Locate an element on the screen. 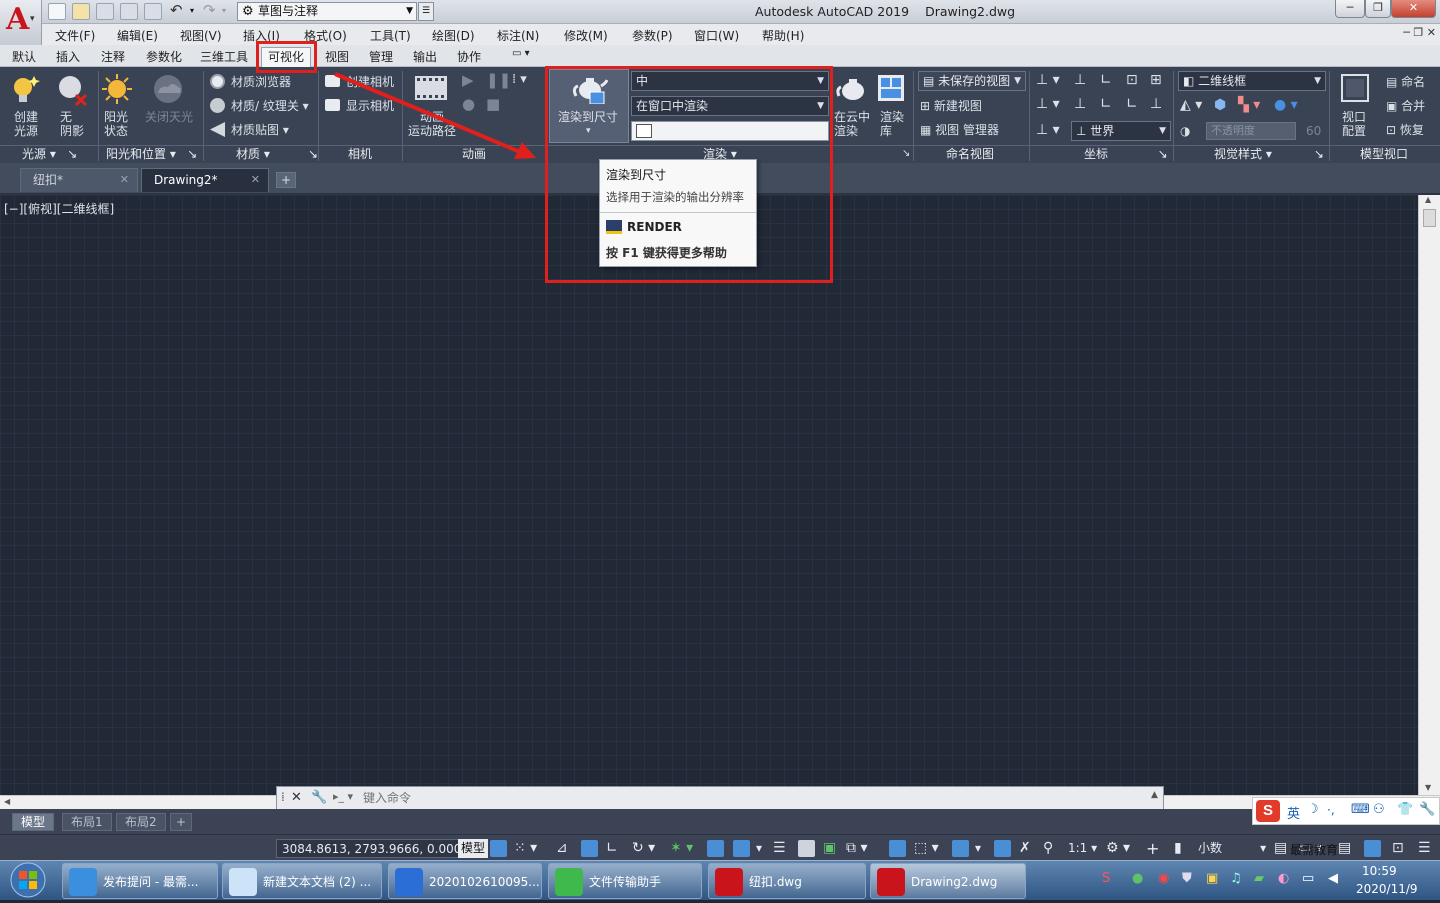  clean-screen-icon: ⊡ is located at coordinates (1398, 848).